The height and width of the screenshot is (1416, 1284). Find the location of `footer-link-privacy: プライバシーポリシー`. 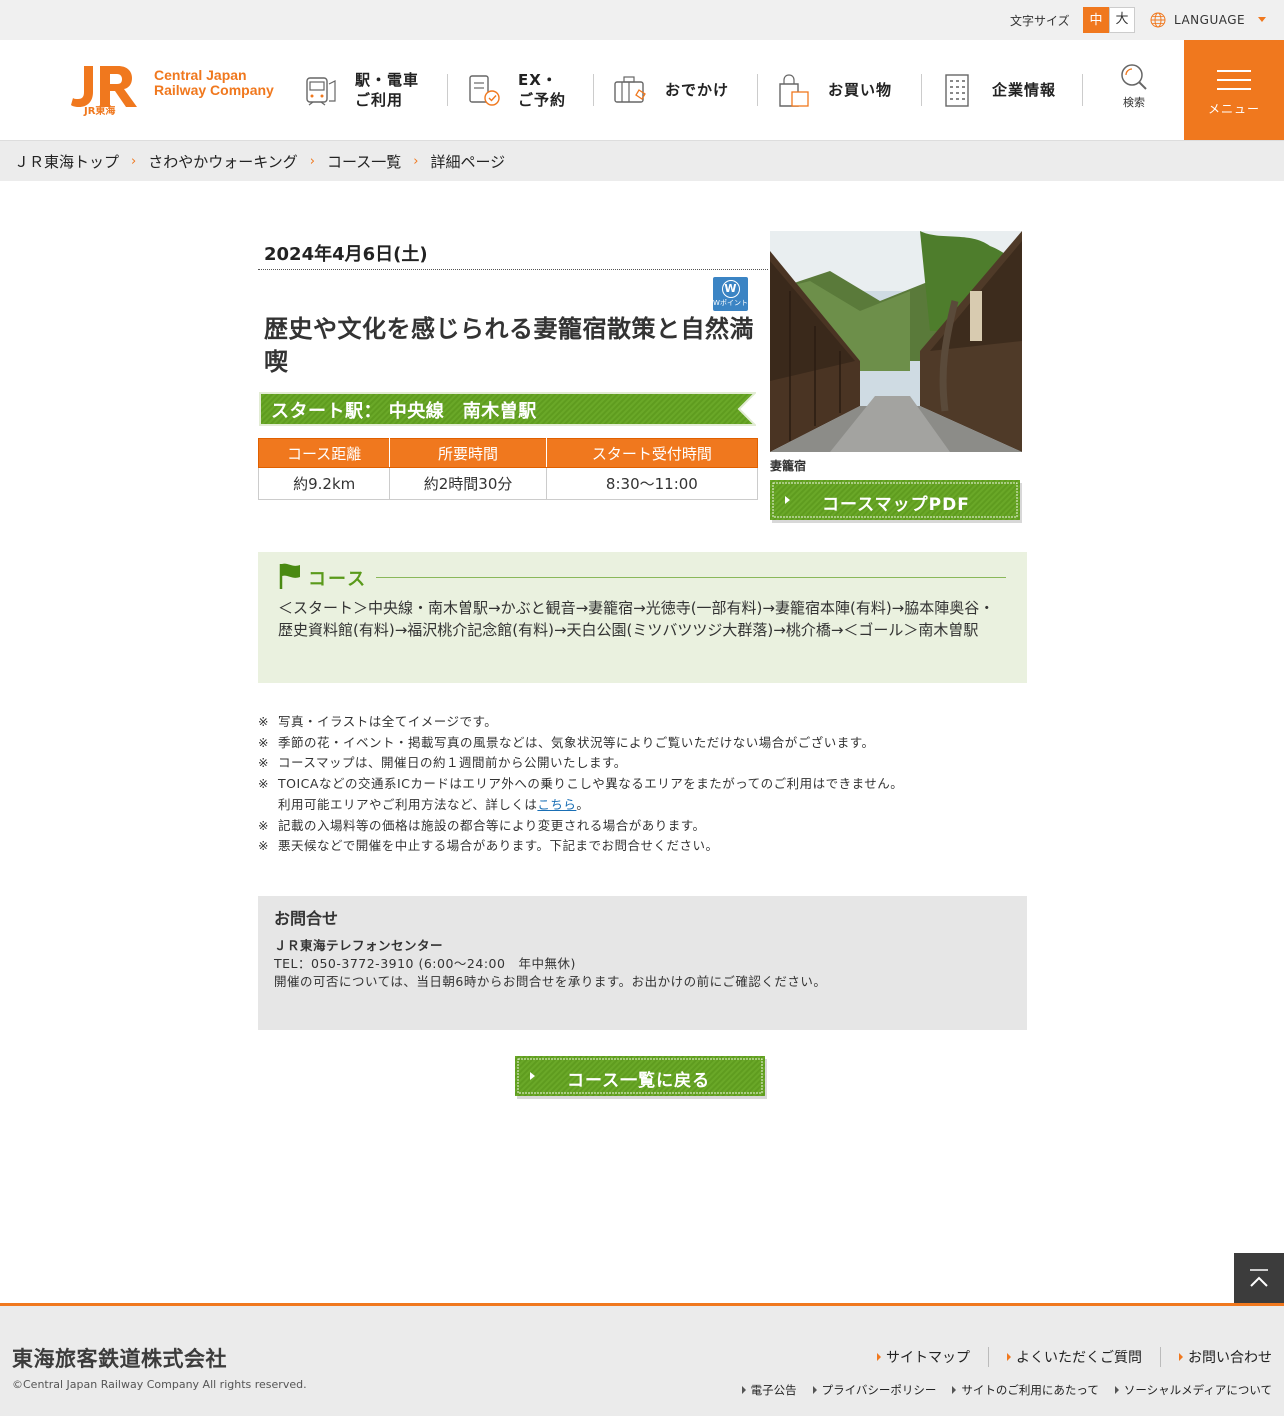

footer-link-privacy: プライバシーポリシー is located at coordinates (874, 1390).